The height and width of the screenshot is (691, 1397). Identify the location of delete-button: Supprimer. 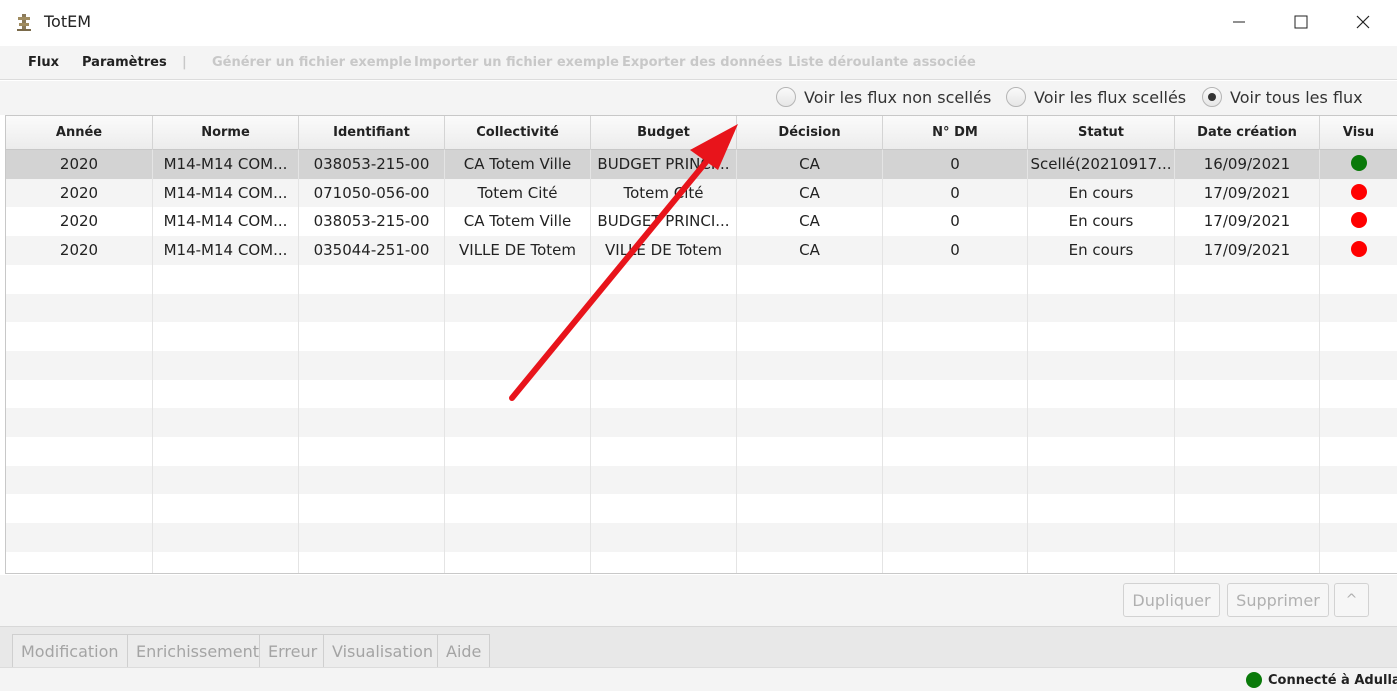
(1278, 600).